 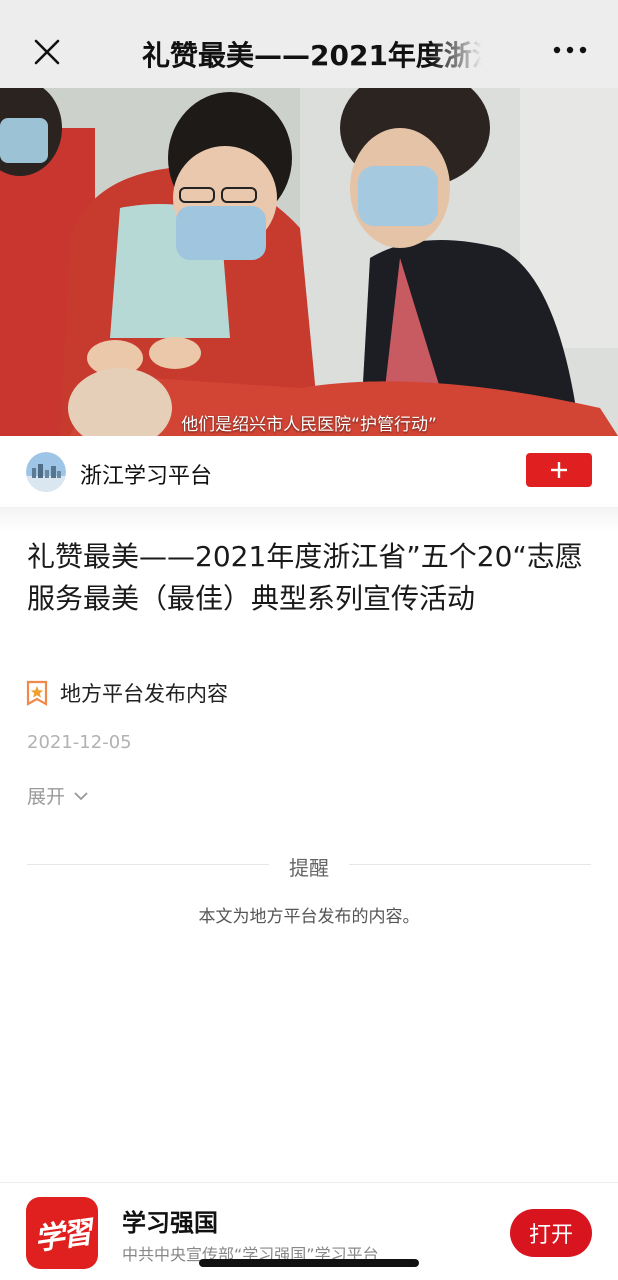 What do you see at coordinates (62, 1236) in the screenshot?
I see `app-logo-text: 学習` at bounding box center [62, 1236].